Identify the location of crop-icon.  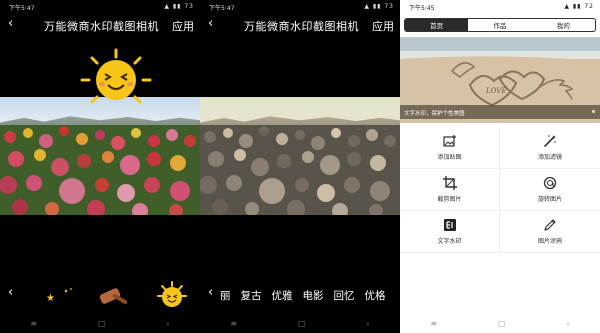
(449, 183).